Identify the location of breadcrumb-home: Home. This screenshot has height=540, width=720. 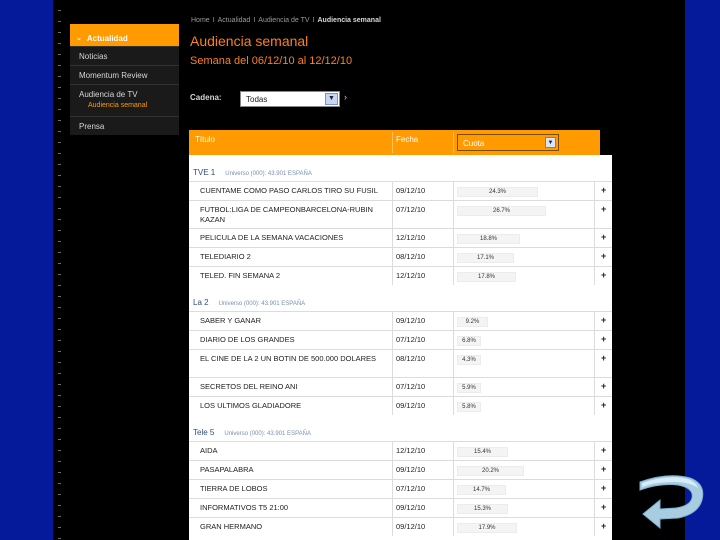
(200, 20).